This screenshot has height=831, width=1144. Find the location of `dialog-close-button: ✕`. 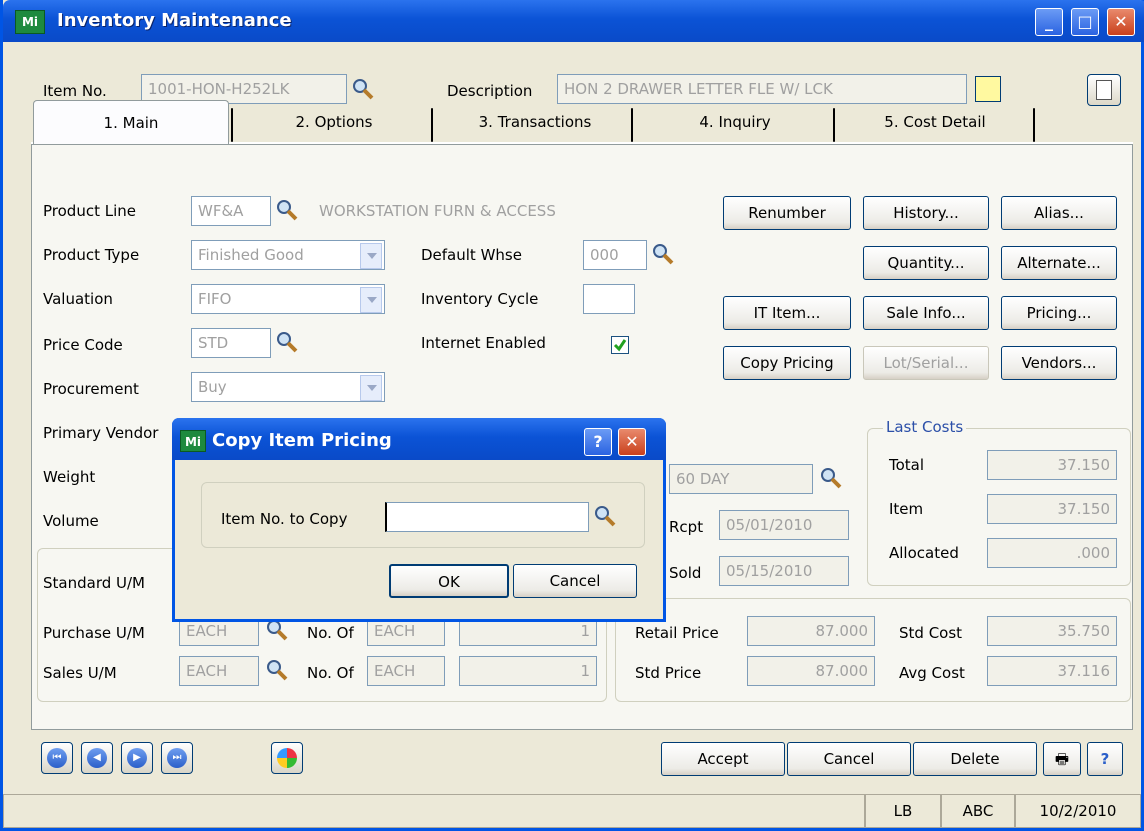

dialog-close-button: ✕ is located at coordinates (632, 442).